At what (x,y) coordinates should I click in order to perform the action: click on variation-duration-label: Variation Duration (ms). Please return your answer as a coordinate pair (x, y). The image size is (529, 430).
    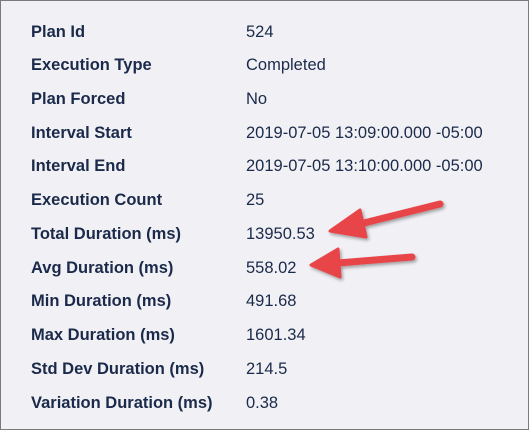
    Looking at the image, I should click on (122, 403).